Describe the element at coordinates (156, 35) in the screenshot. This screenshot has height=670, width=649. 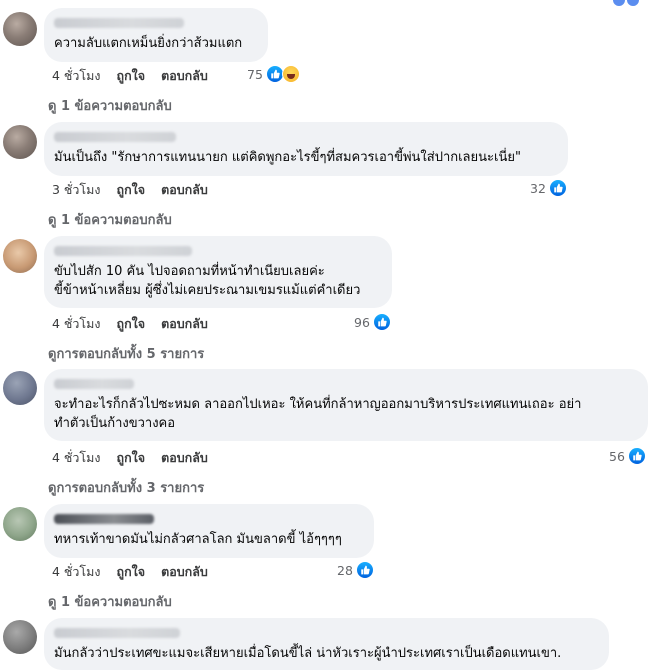
I see `comment-bubble: ความลับแตกเหม็นยิ่งกว่าส้วมแตก` at that location.